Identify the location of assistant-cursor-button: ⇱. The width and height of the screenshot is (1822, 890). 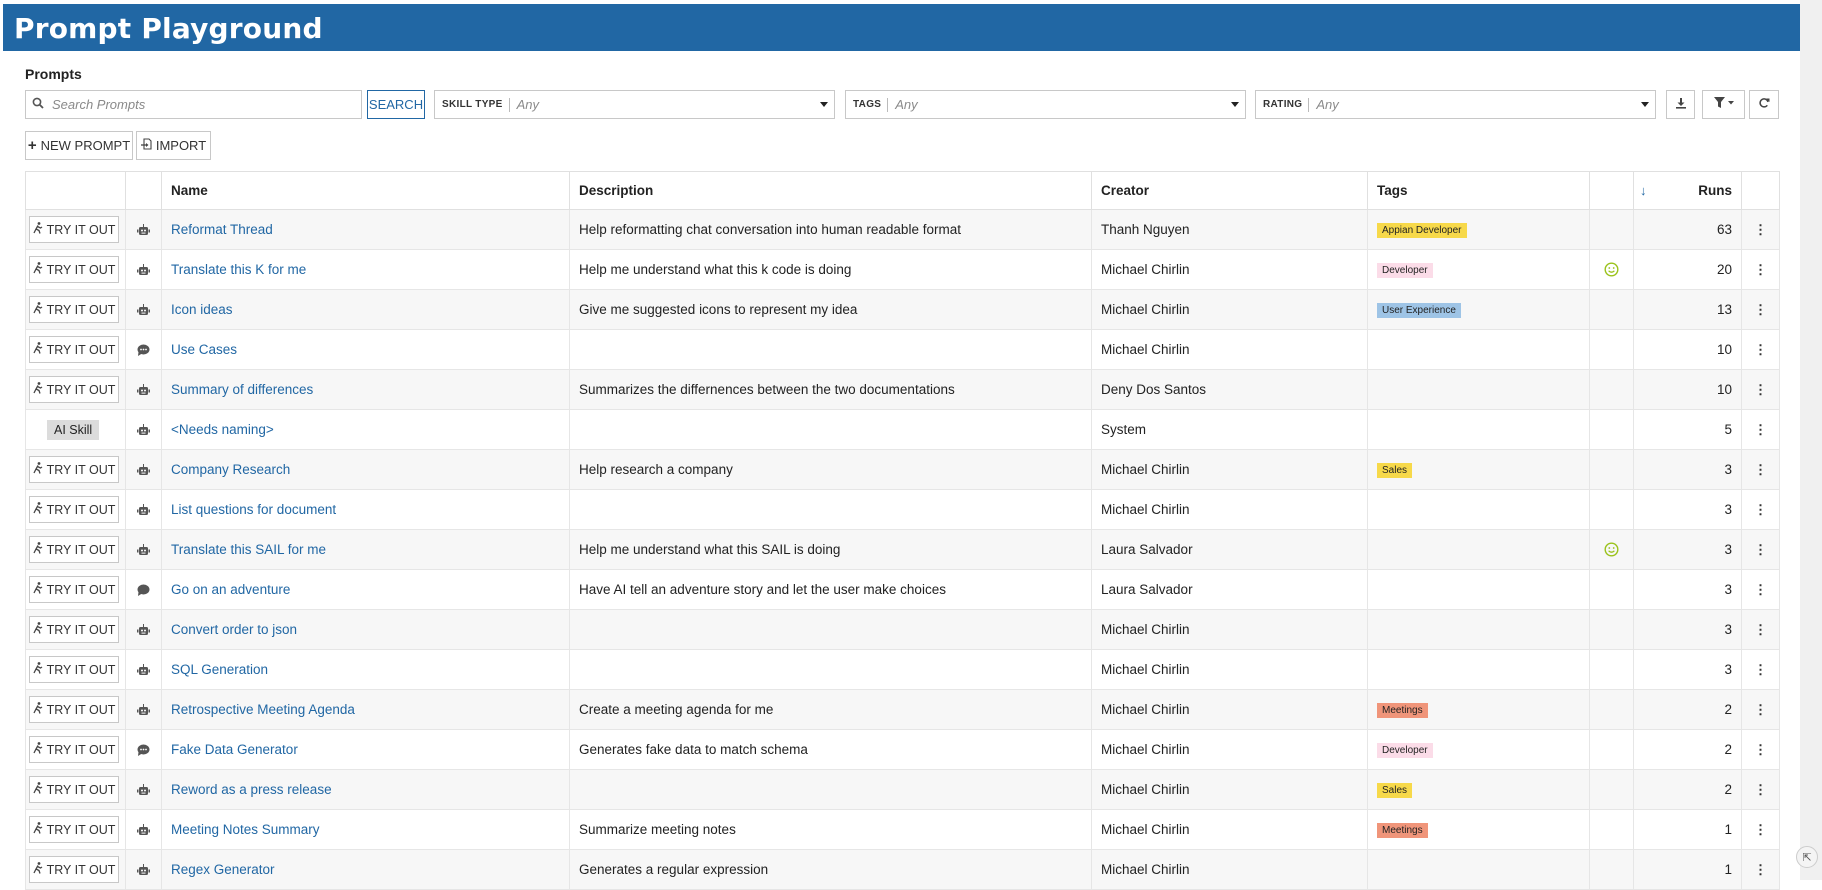
(1807, 857).